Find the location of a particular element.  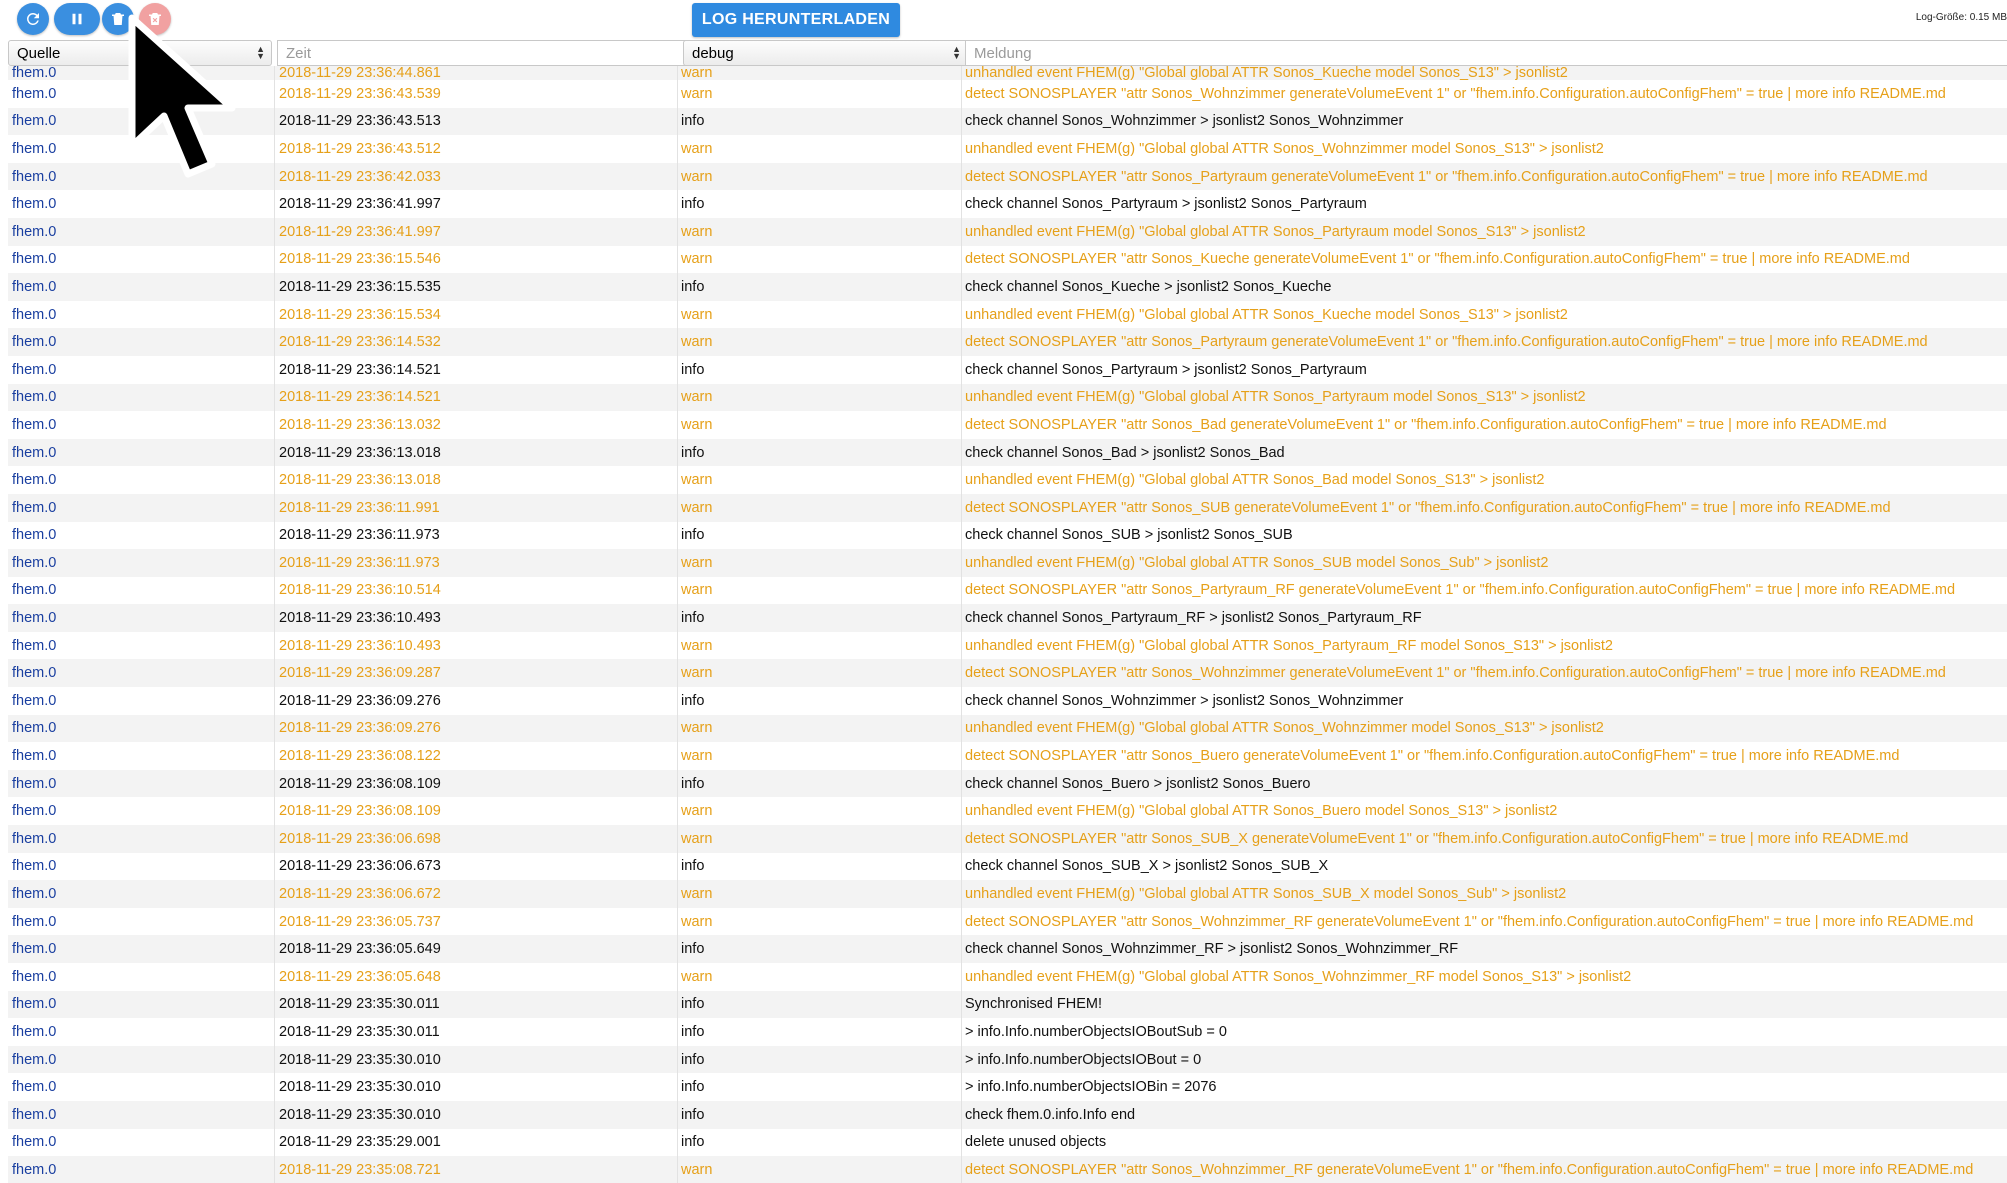

refresh-button is located at coordinates (33, 19).